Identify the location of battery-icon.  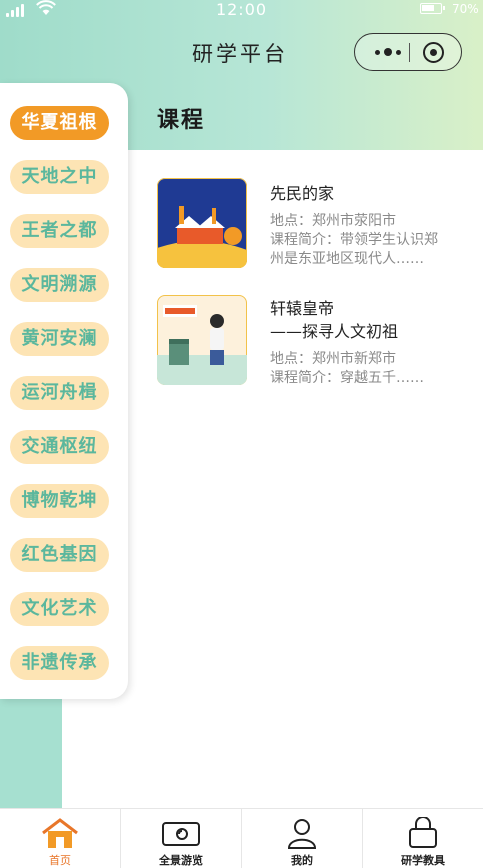
(432, 8).